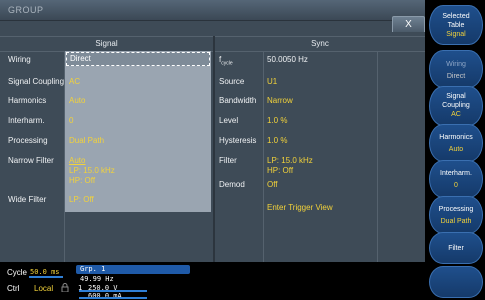  Describe the element at coordinates (44, 288) in the screenshot. I see `ctrl-value: Local` at that location.